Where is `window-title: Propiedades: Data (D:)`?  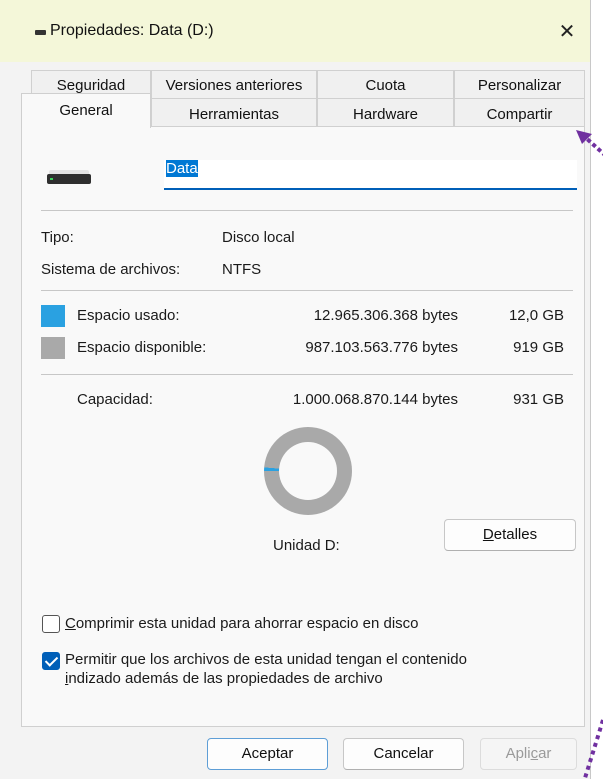
window-title: Propiedades: Data (D:) is located at coordinates (132, 30).